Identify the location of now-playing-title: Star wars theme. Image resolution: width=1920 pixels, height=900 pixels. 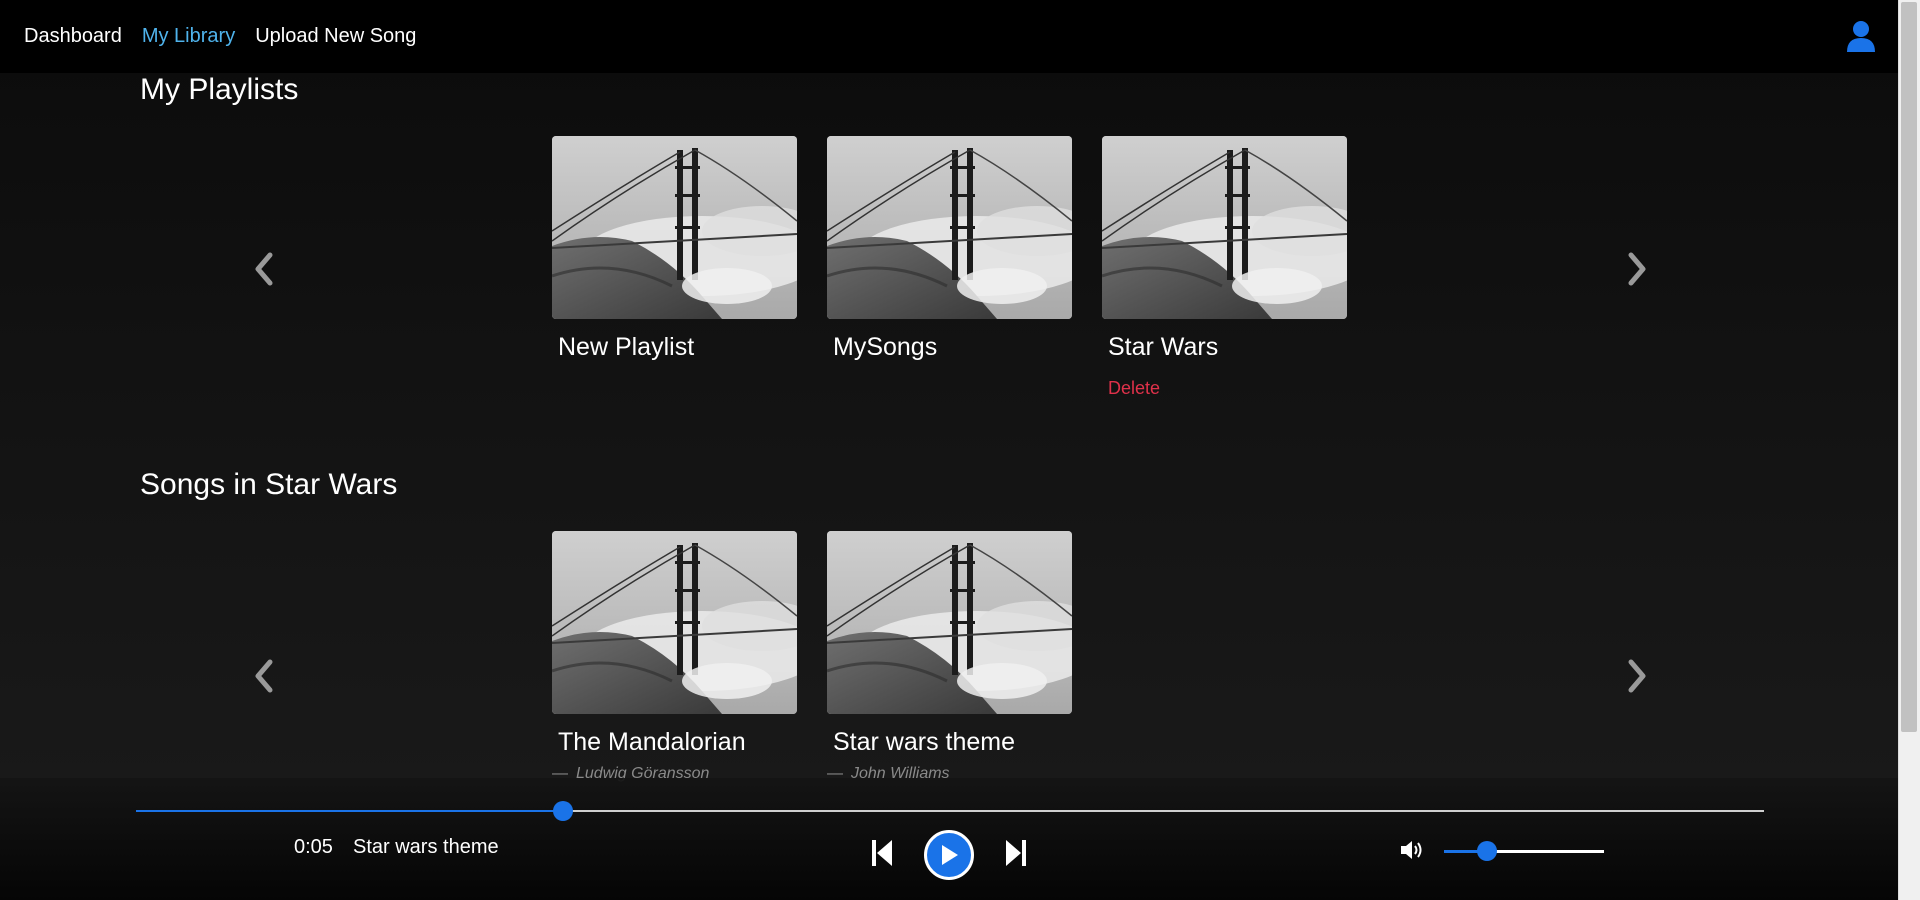
(426, 847).